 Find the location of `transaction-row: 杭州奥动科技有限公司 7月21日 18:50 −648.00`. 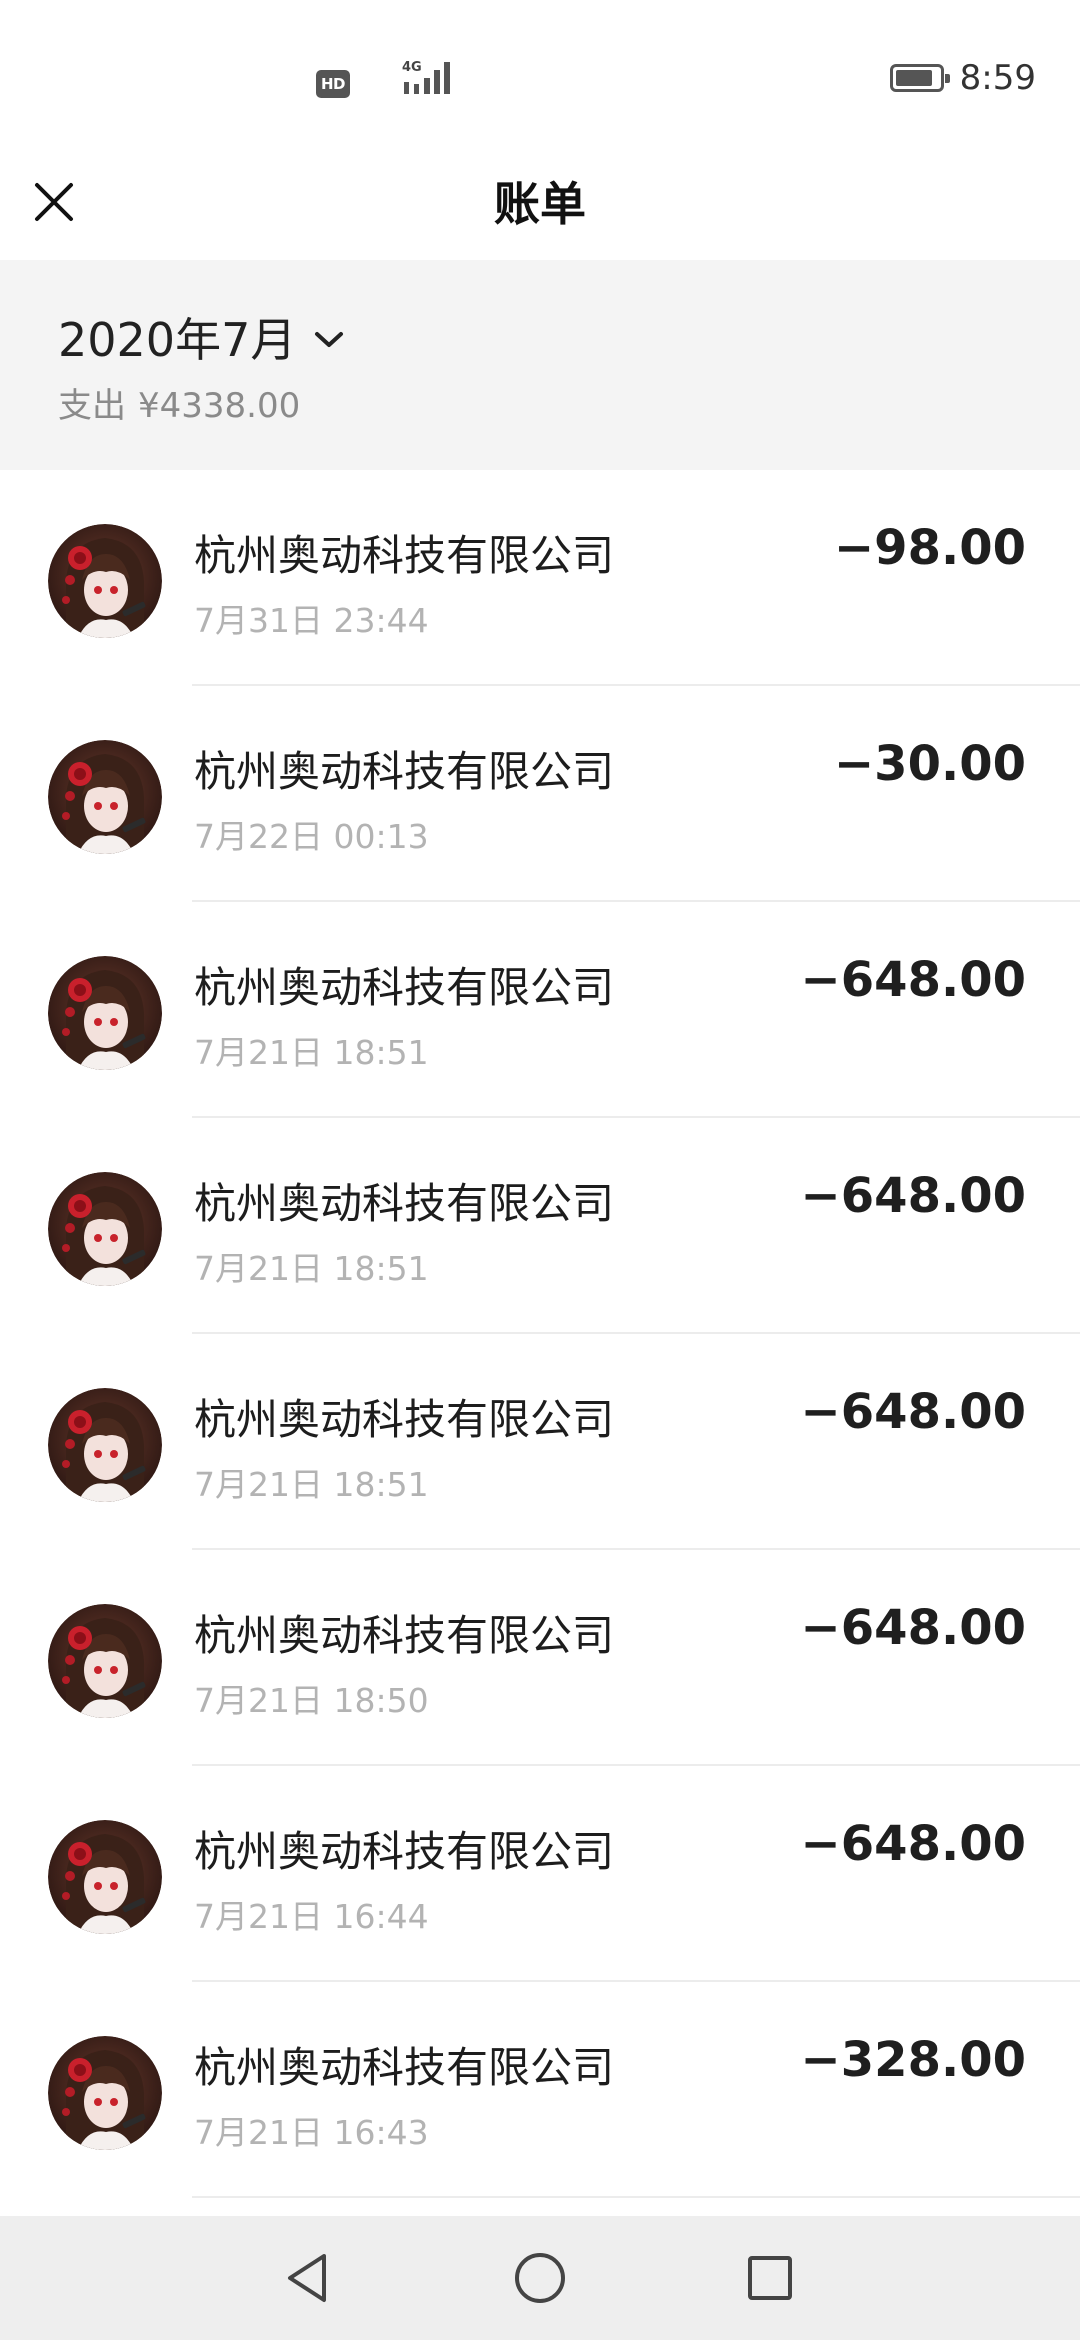

transaction-row: 杭州奥动科技有限公司 7月21日 18:50 −648.00 is located at coordinates (540, 1658).